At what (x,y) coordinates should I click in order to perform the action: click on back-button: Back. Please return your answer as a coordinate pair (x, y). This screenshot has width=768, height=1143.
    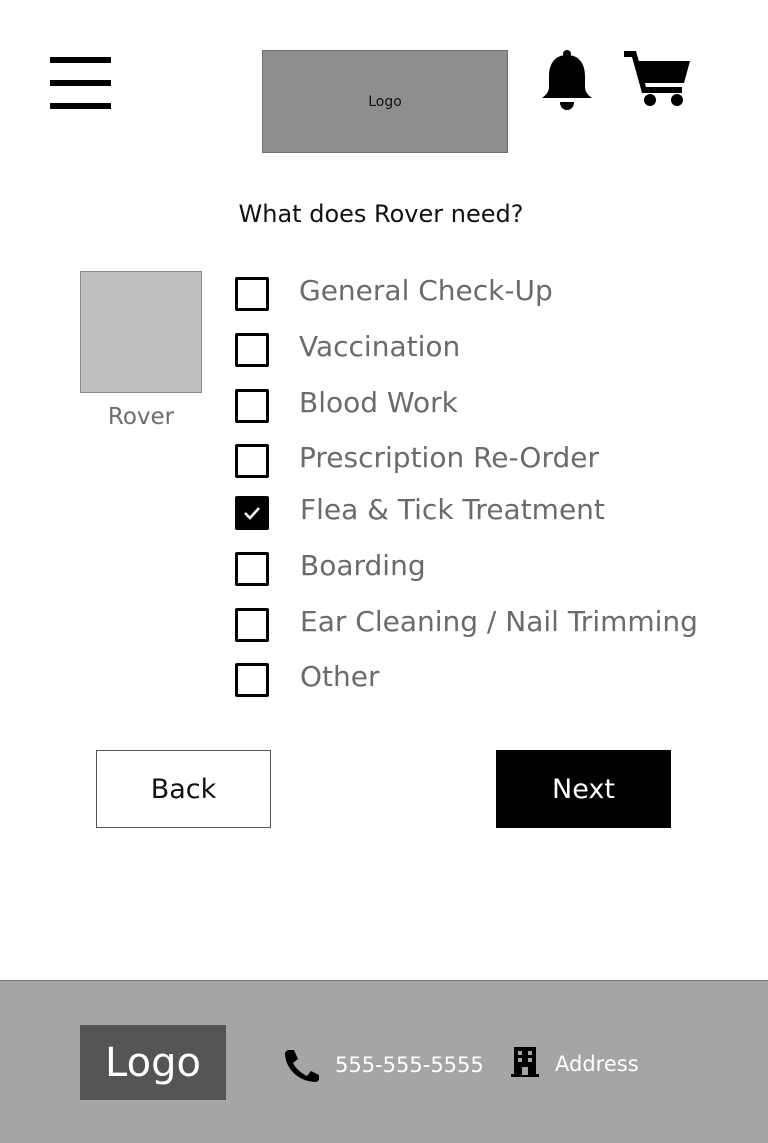
    Looking at the image, I should click on (183, 789).